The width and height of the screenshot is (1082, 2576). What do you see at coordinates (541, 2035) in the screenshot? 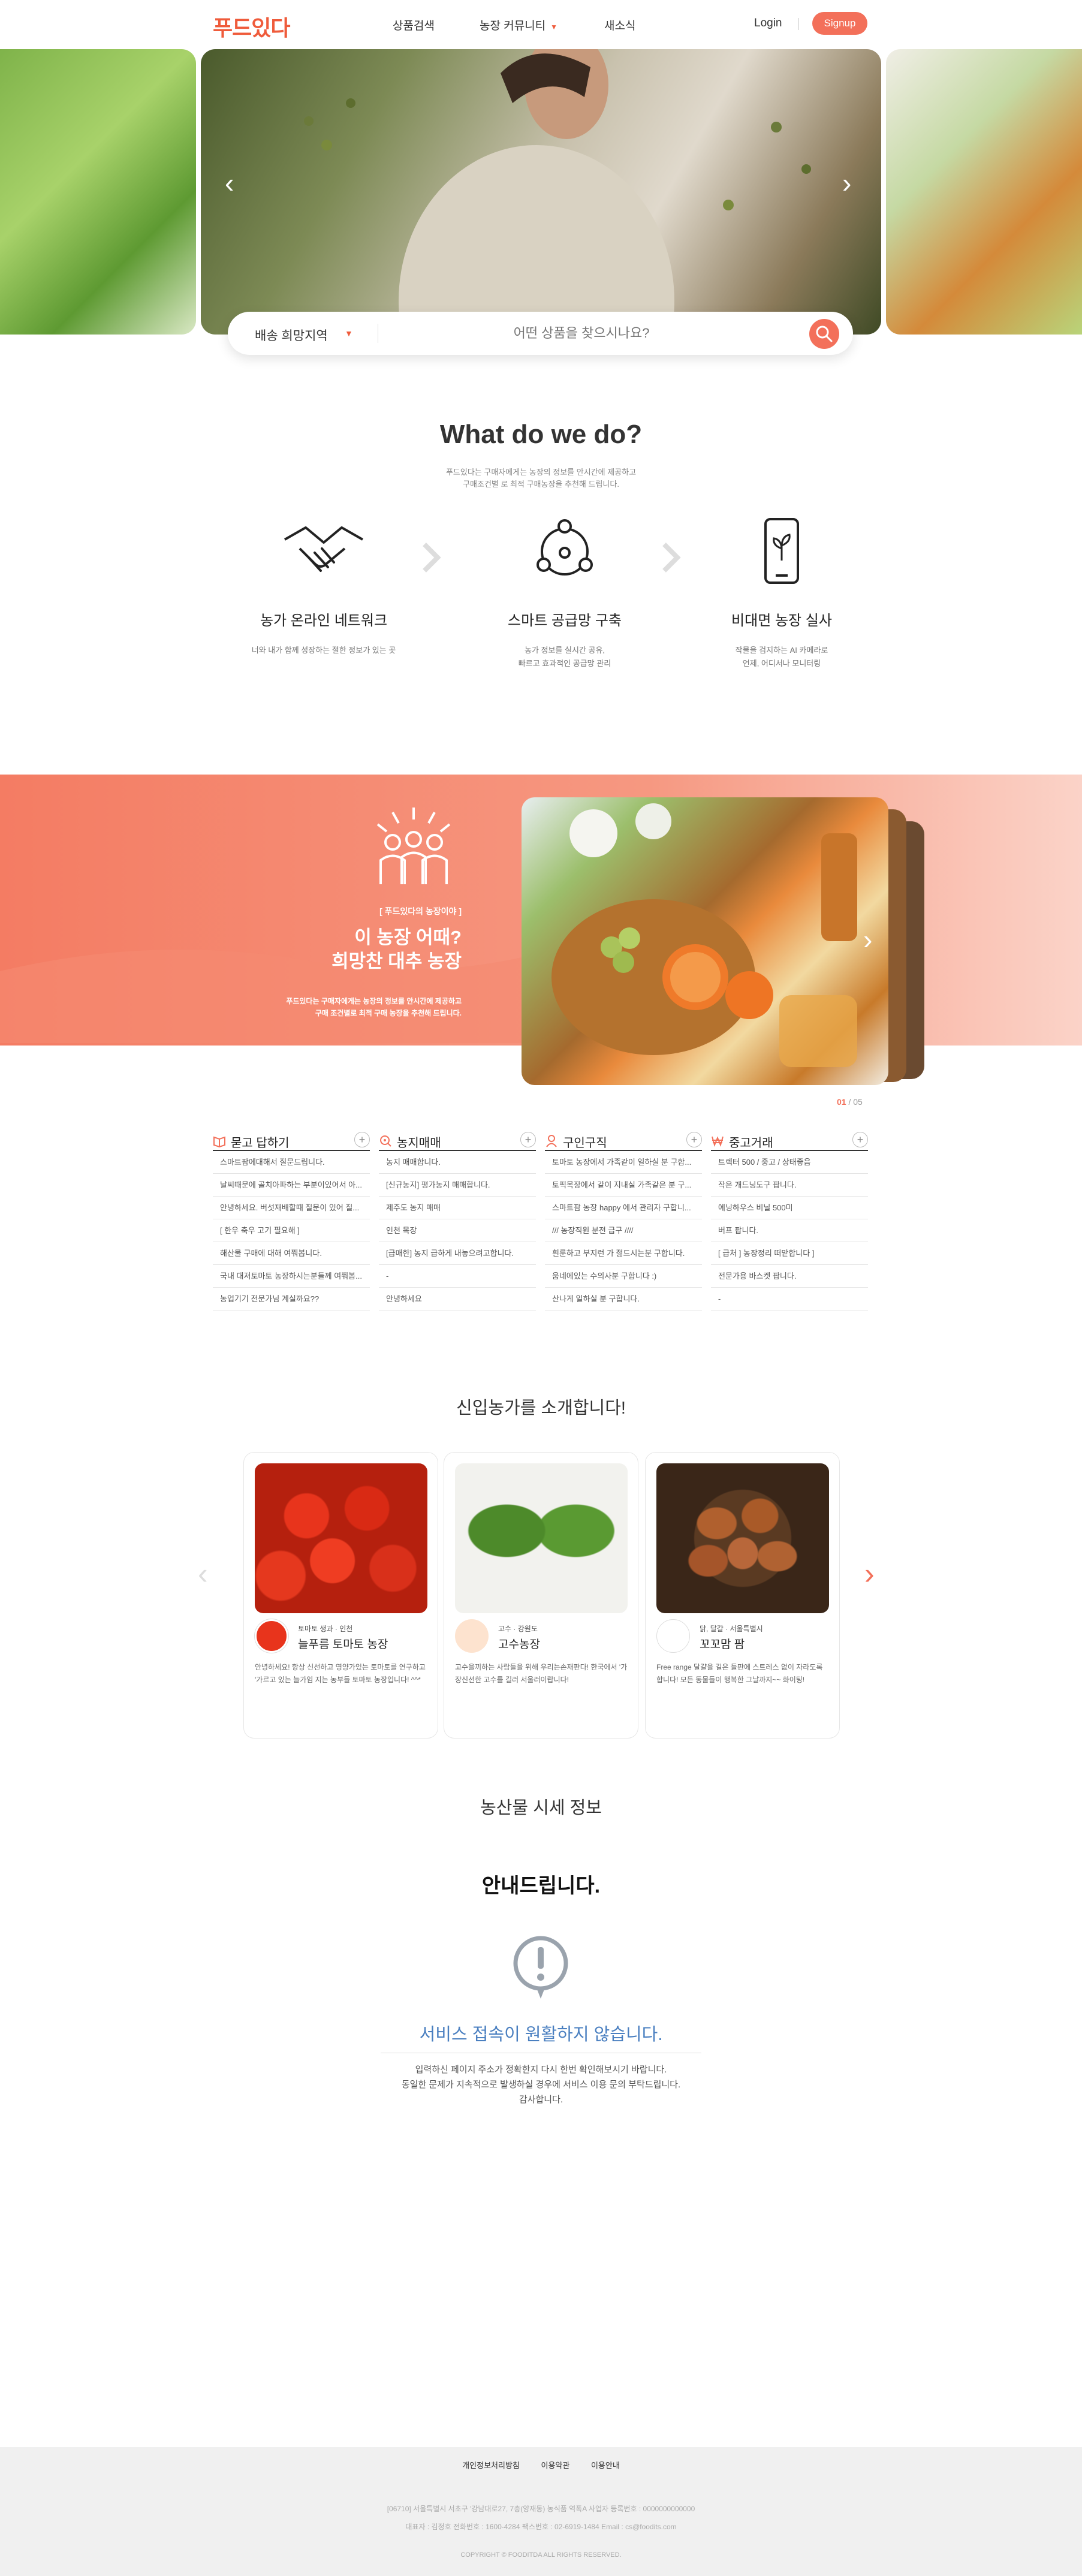
I see `notice-message: 서비스 접속이 원활하지 않습니다.` at bounding box center [541, 2035].